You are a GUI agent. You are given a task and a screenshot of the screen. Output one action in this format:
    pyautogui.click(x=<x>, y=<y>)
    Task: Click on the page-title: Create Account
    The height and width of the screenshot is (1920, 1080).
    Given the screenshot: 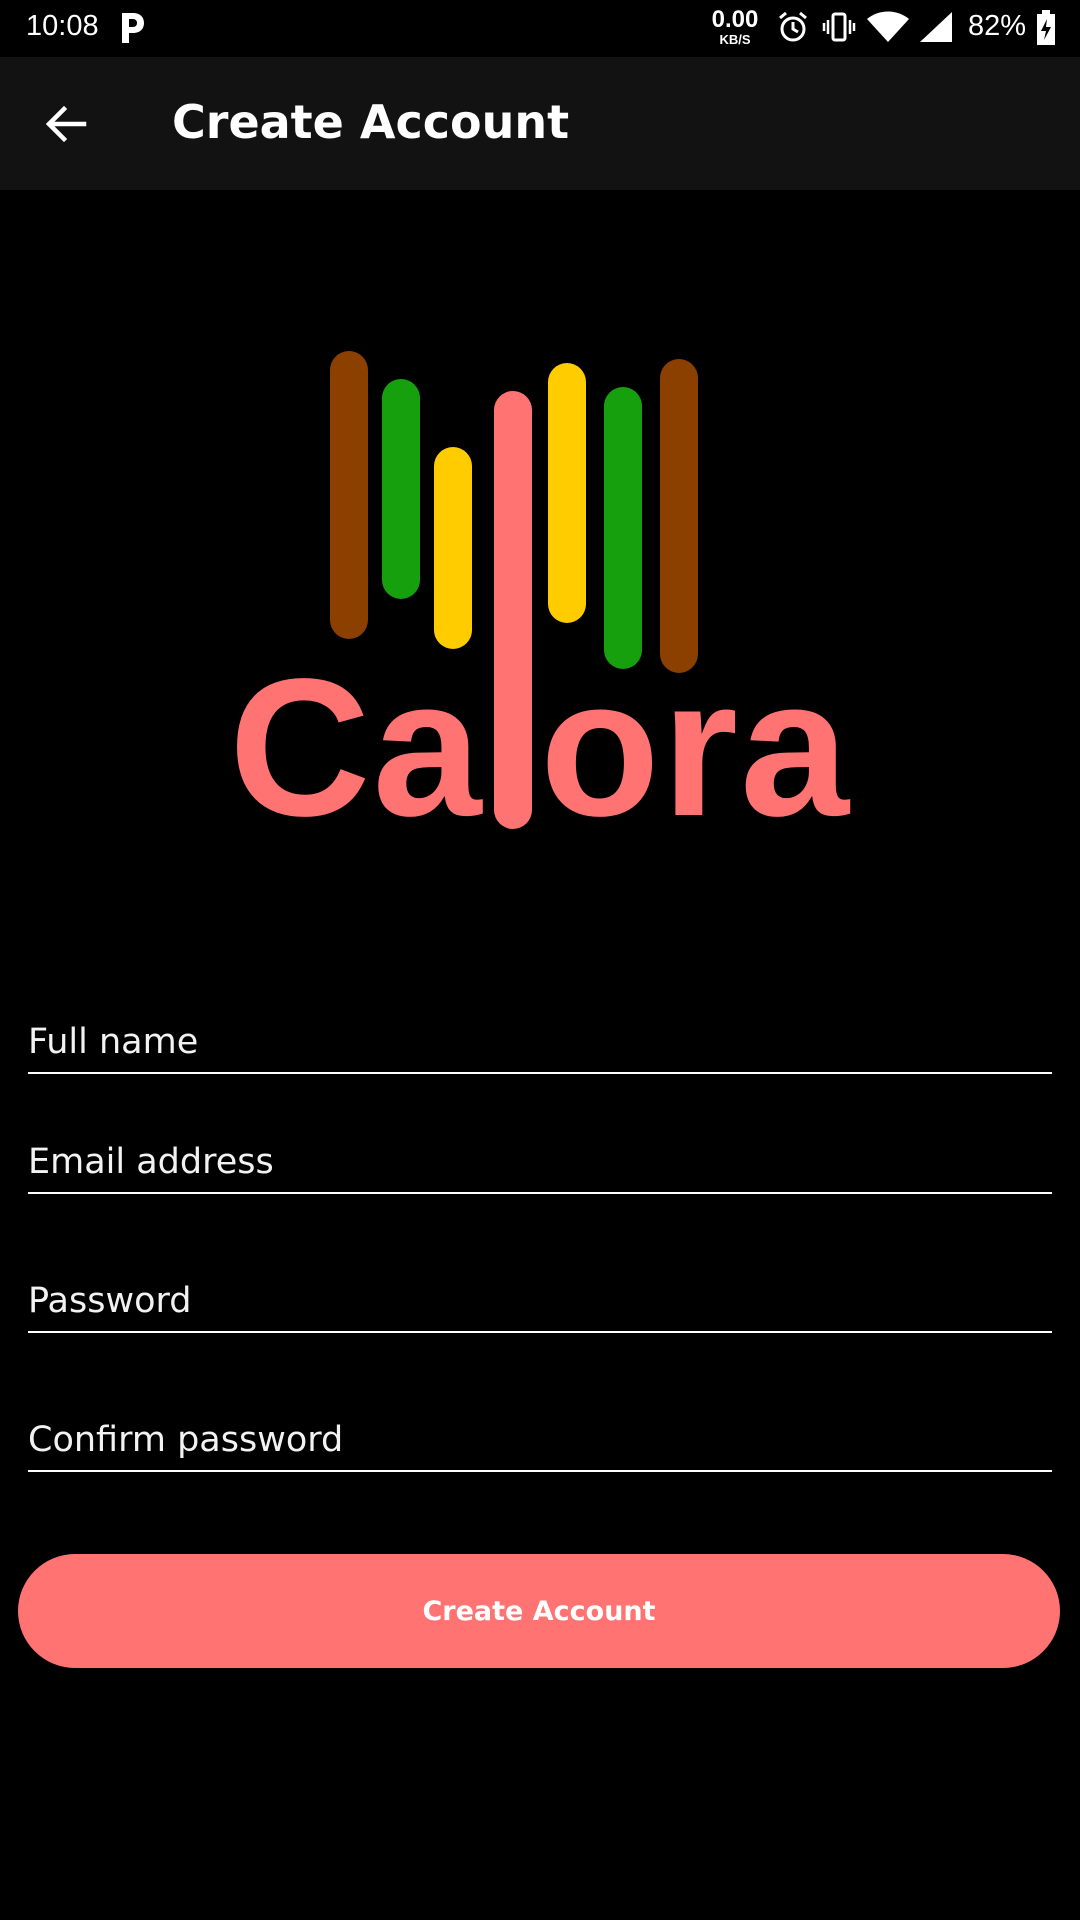 What is the action you would take?
    pyautogui.click(x=371, y=122)
    